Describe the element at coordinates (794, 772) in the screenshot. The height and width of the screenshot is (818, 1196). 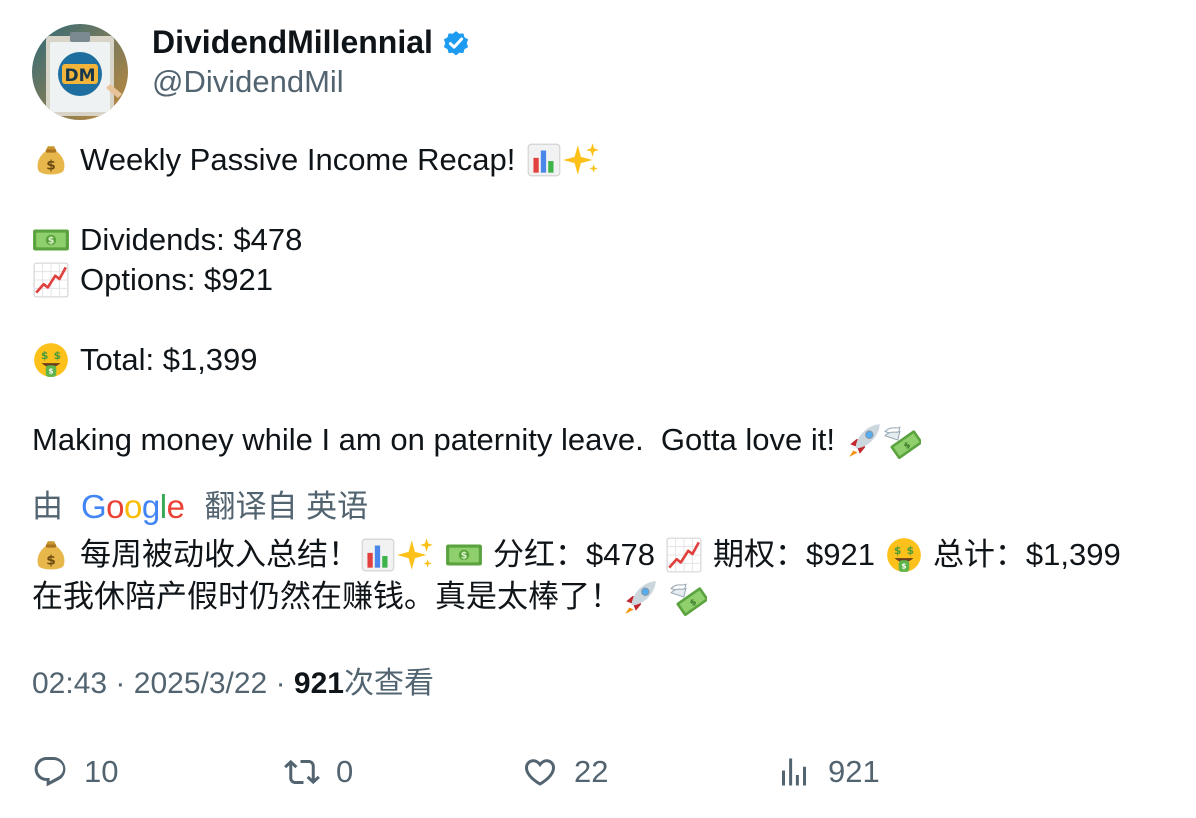
I see `analytics-icon` at that location.